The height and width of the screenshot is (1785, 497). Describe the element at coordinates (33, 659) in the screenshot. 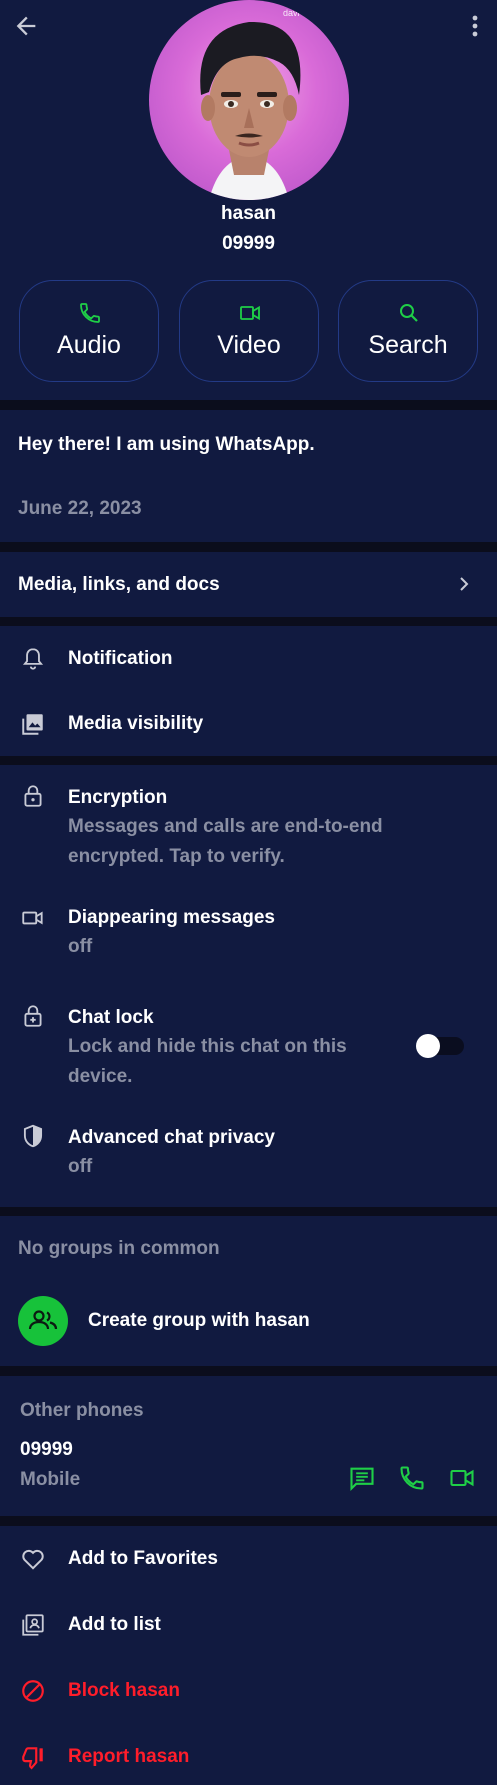

I see `bell-icon` at that location.